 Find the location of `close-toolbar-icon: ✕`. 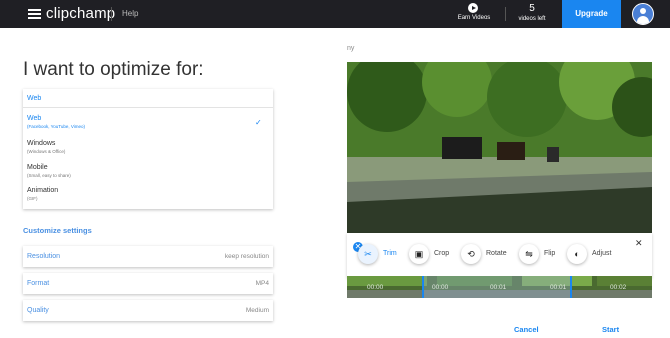

close-toolbar-icon: ✕ is located at coordinates (639, 243).